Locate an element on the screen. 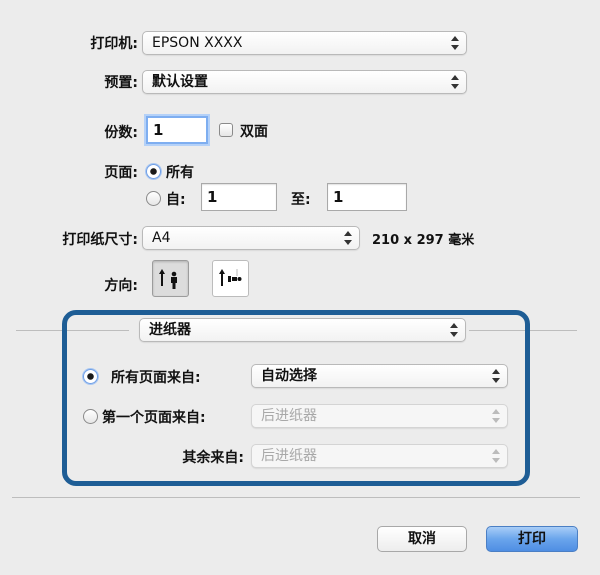 This screenshot has width=600, height=575. pages-all-label: 所有 is located at coordinates (180, 173).